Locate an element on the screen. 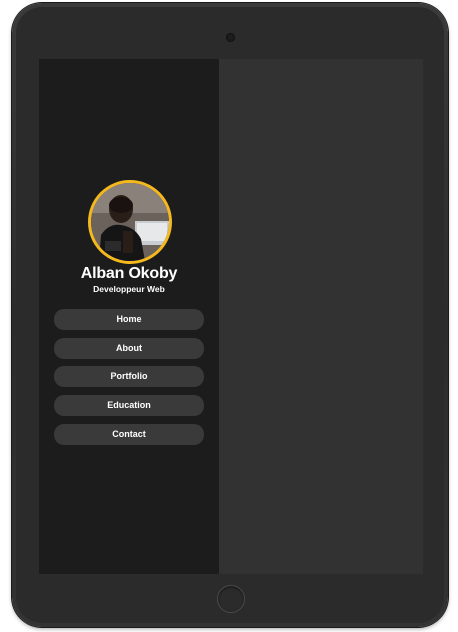  avatar is located at coordinates (130, 222).